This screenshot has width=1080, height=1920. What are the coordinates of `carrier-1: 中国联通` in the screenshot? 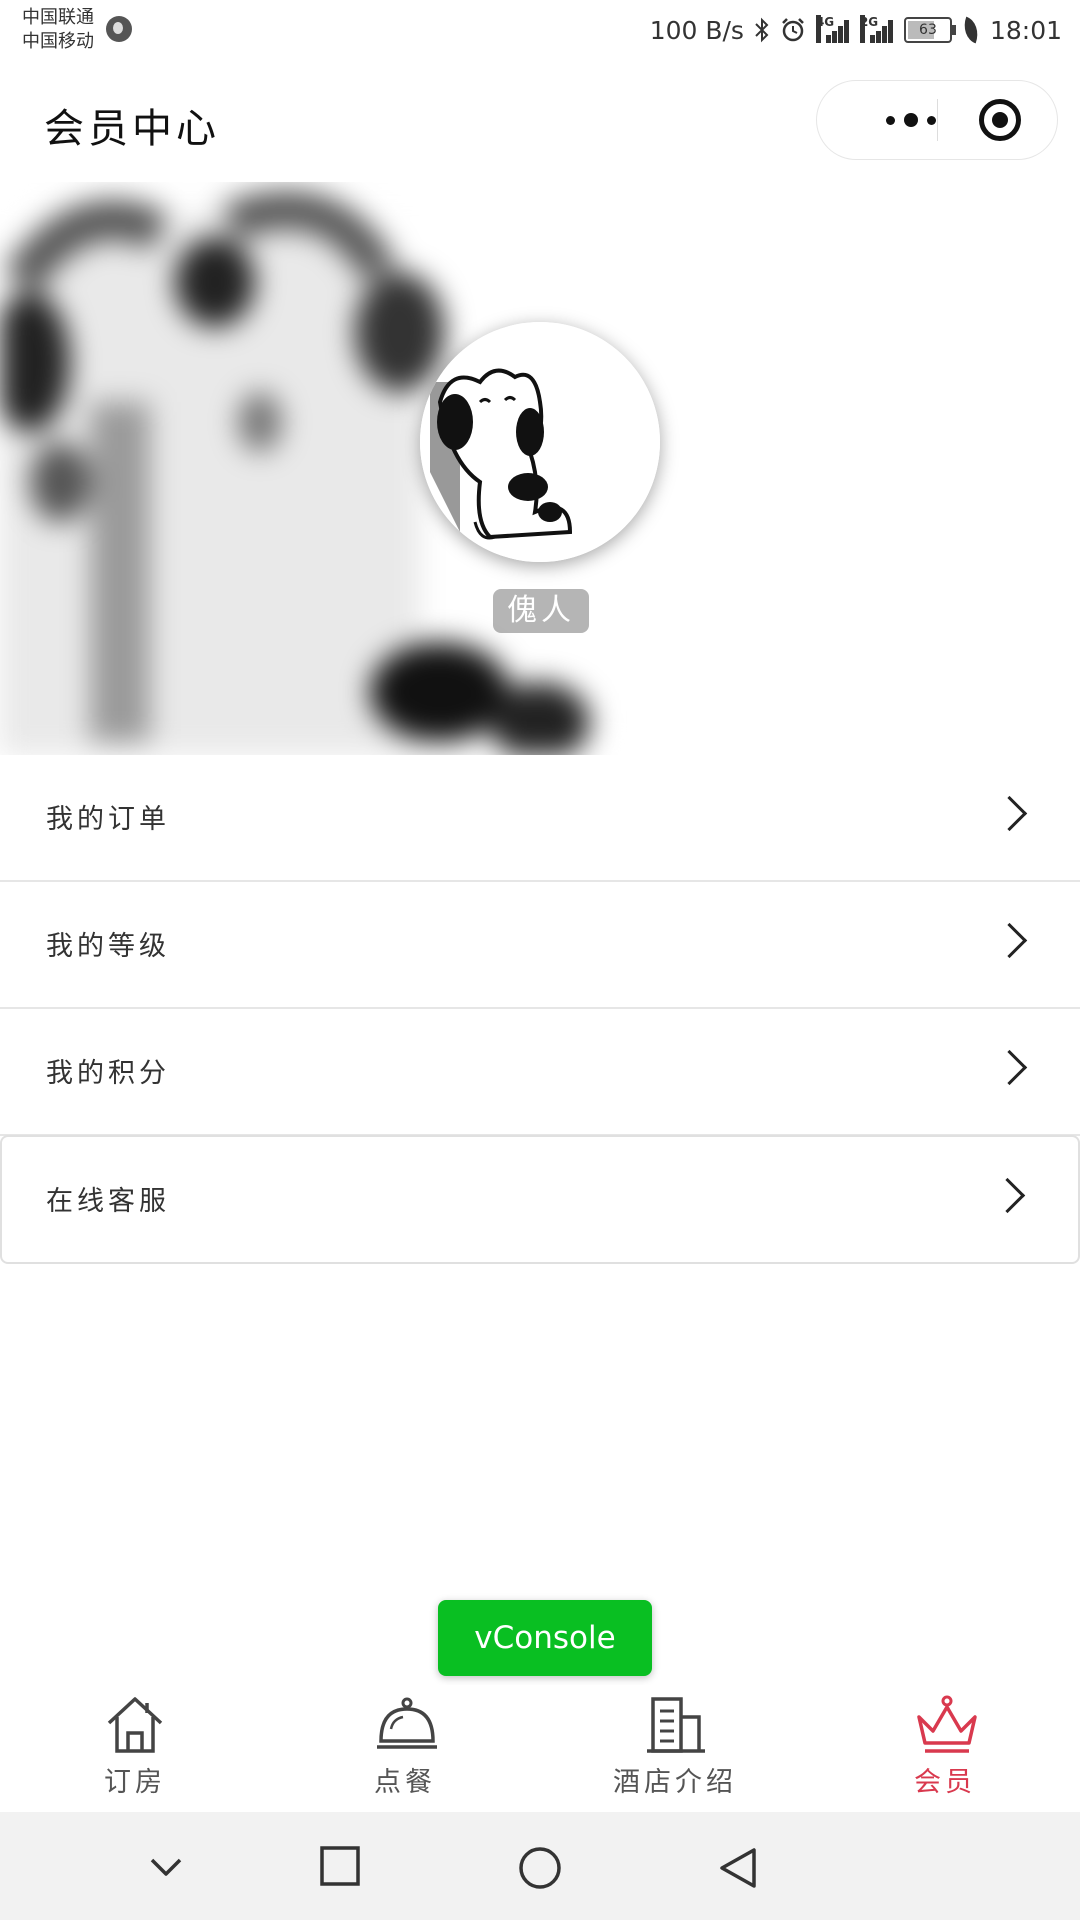 It's located at (58, 17).